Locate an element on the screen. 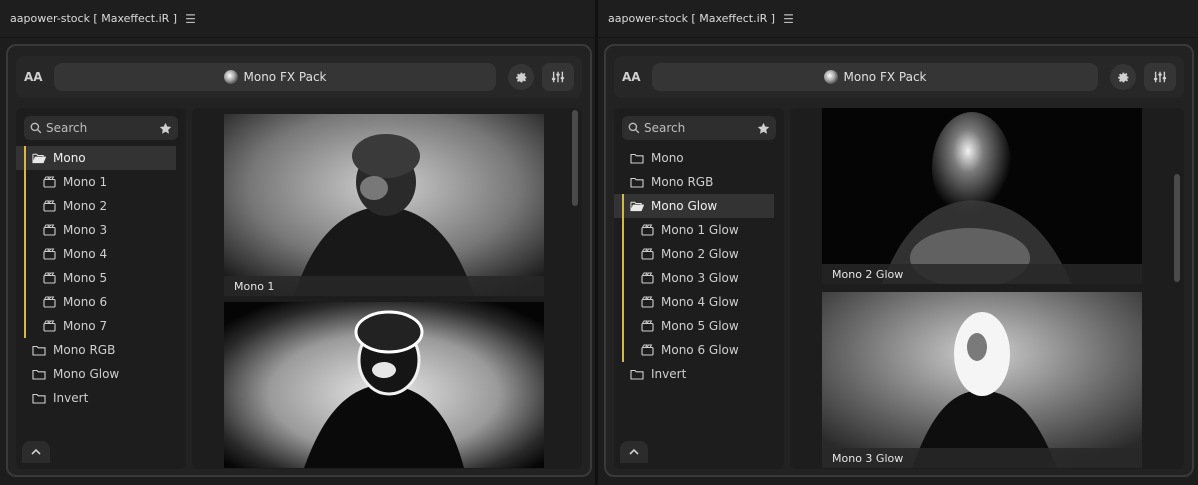 This screenshot has height=485, width=1198. tree-item-label: Mono 5 is located at coordinates (85, 278).